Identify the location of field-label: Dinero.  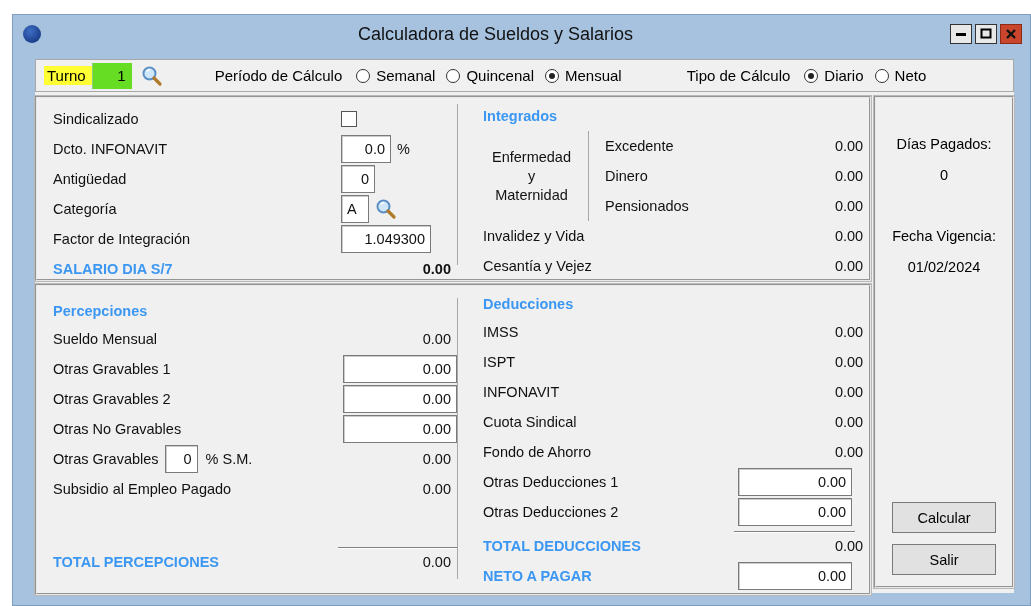
(627, 176).